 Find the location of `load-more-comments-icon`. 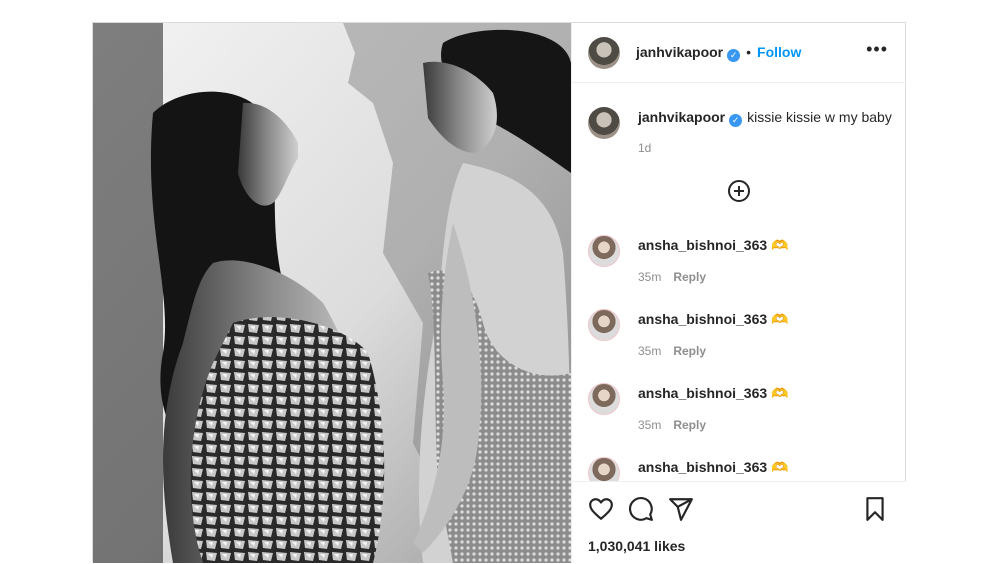

load-more-comments-icon is located at coordinates (739, 191).